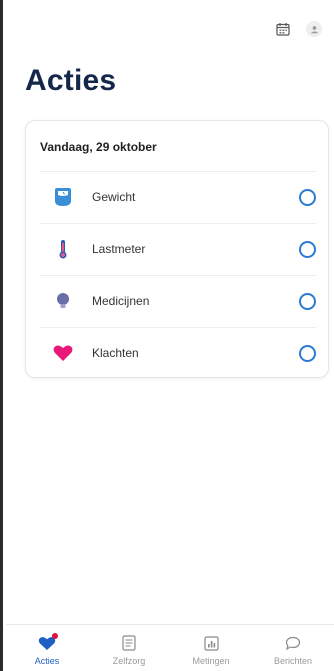  Describe the element at coordinates (98, 147) in the screenshot. I see `card-date: Vandaag, 29 oktober` at that location.